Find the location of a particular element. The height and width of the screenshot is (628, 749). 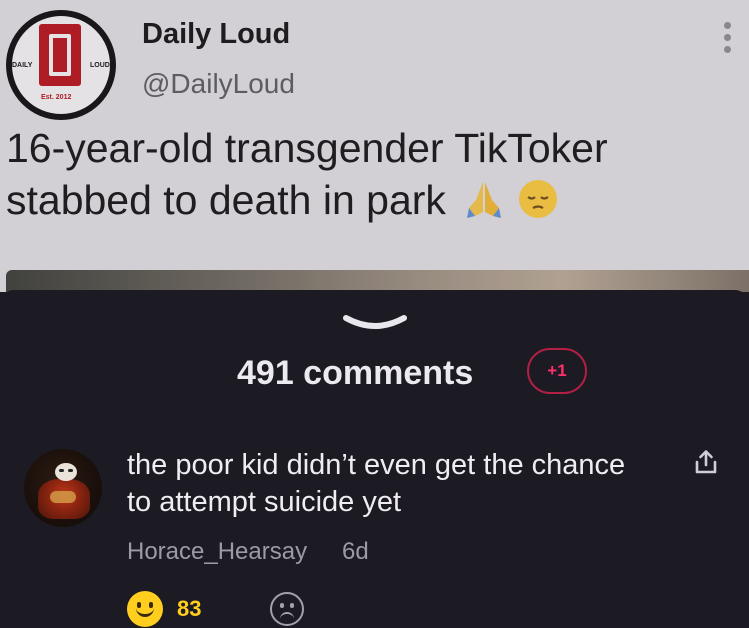

new-comments-badge: +1 is located at coordinates (557, 371).